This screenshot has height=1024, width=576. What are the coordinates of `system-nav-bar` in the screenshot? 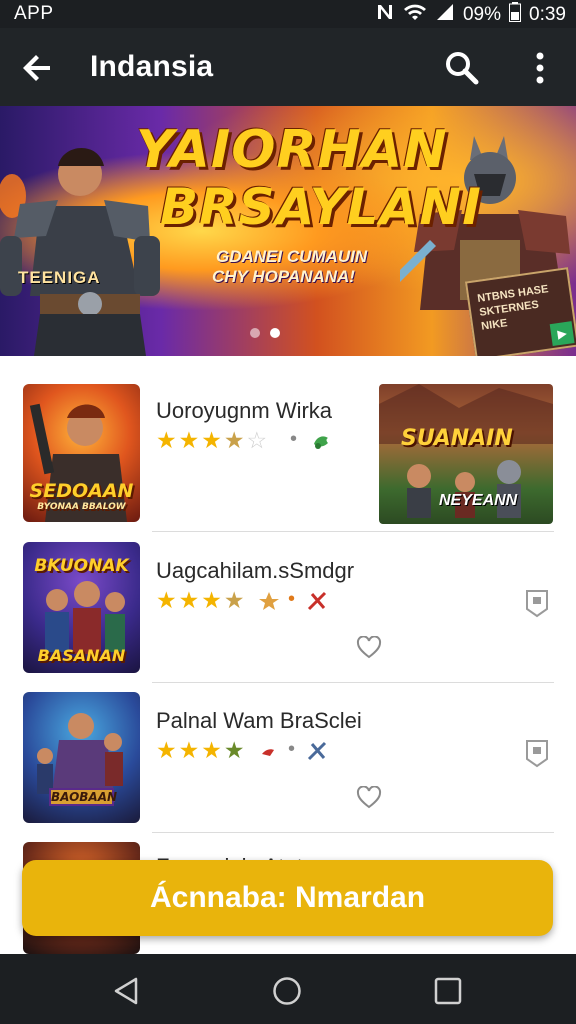 It's located at (288, 989).